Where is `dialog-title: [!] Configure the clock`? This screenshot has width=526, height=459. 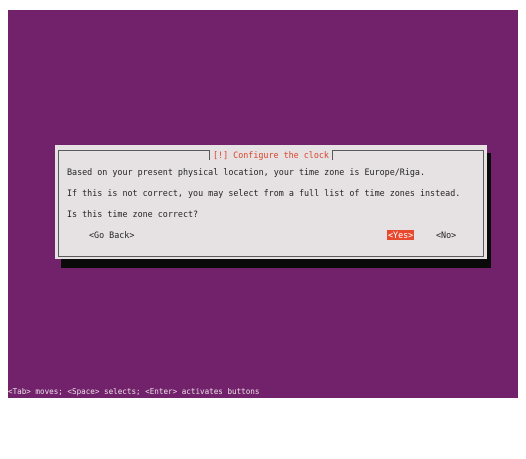 dialog-title: [!] Configure the clock is located at coordinates (271, 155).